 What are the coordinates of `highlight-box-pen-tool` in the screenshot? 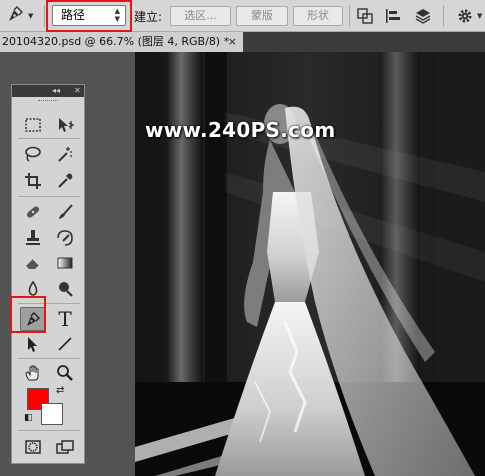 It's located at (28, 314).